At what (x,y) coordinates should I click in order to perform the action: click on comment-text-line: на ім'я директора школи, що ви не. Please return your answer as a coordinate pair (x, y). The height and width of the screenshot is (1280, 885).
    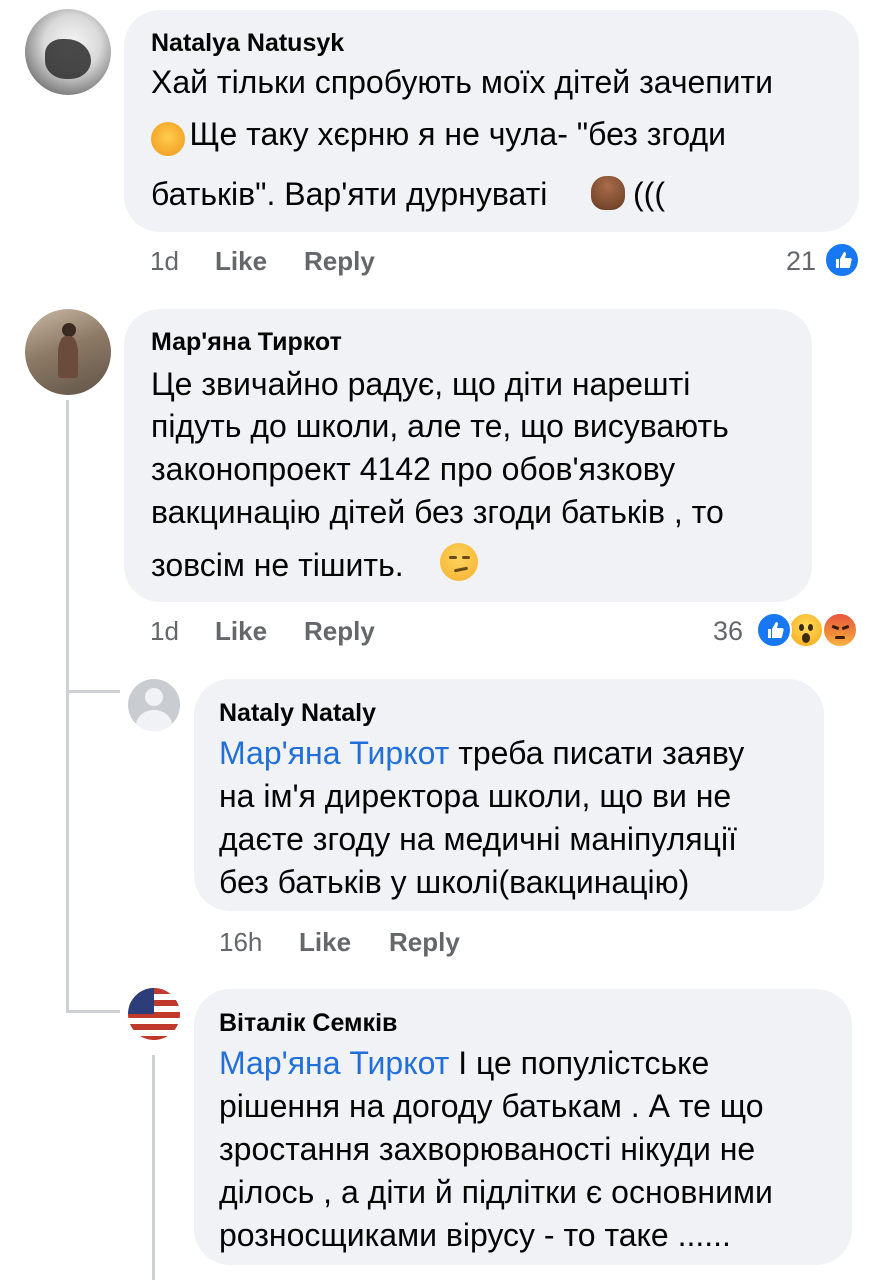
    Looking at the image, I should click on (475, 796).